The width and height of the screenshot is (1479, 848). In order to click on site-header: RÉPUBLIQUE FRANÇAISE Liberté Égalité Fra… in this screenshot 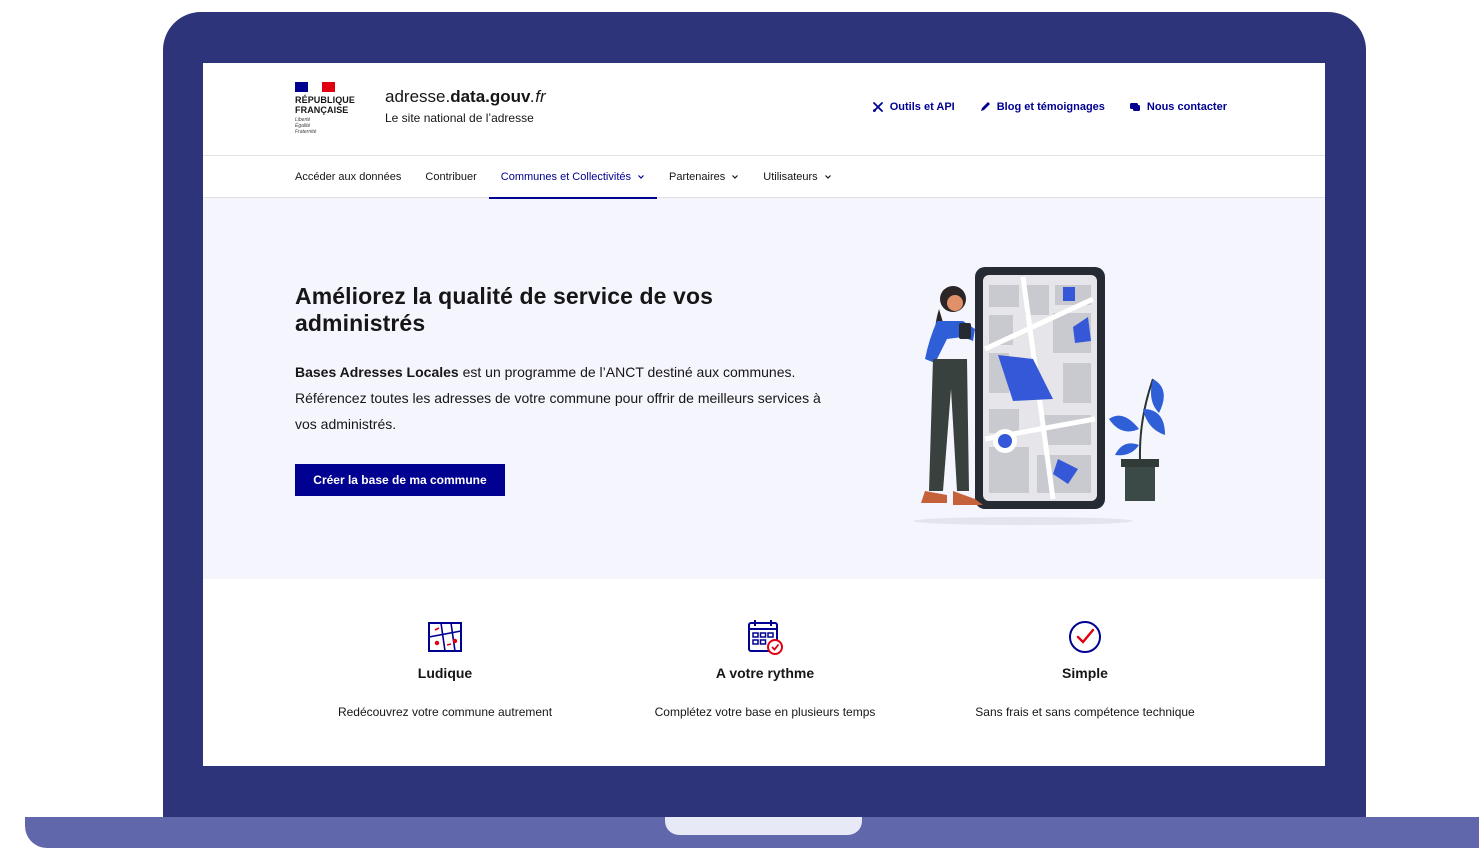, I will do `click(764, 109)`.